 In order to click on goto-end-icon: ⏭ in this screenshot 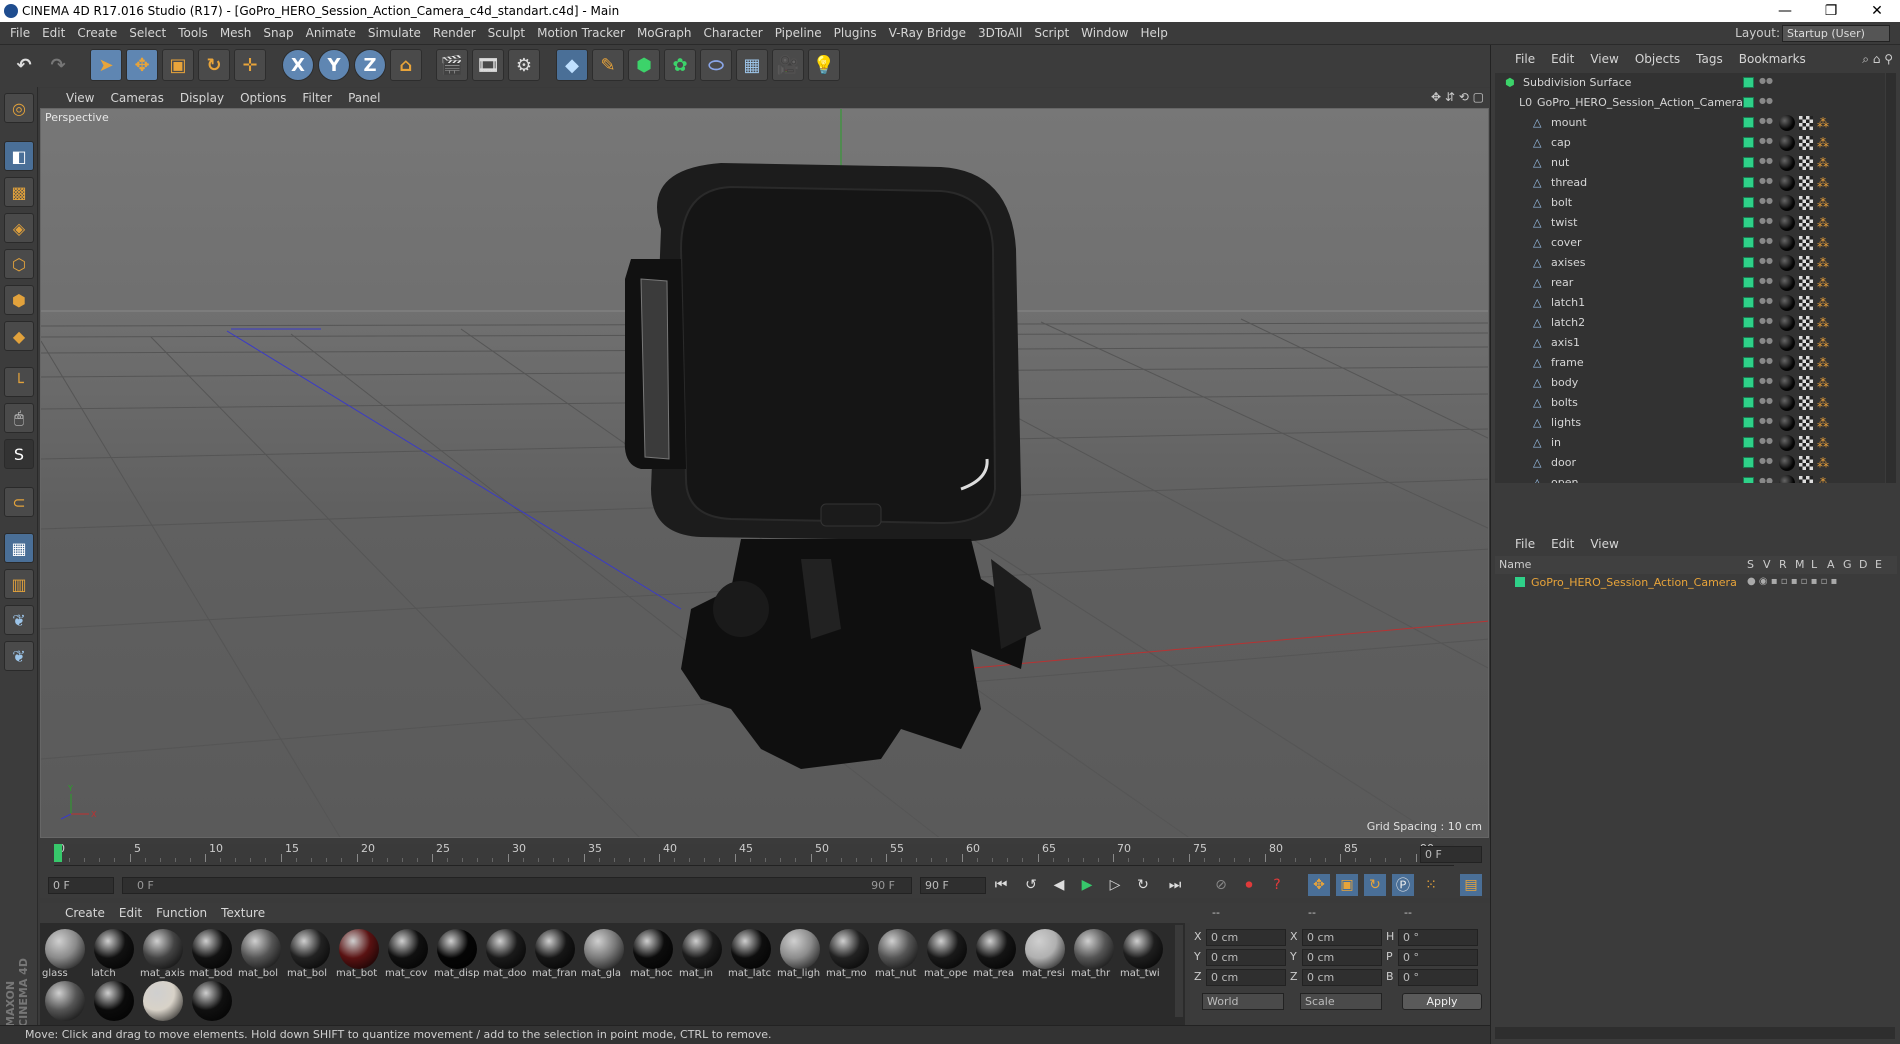, I will do `click(1175, 885)`.